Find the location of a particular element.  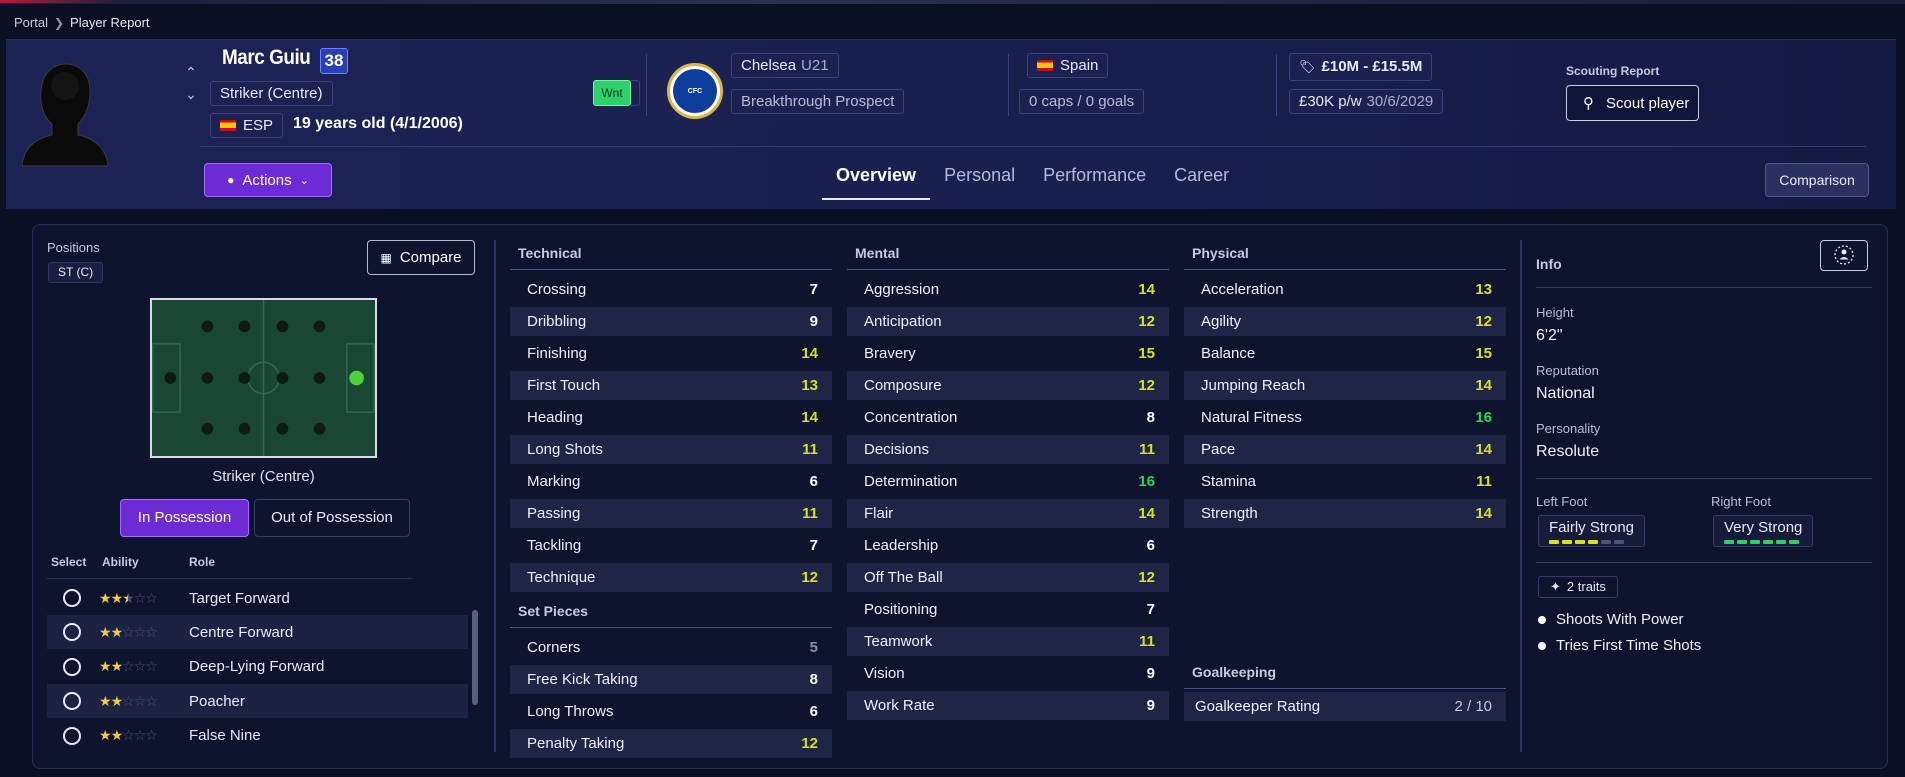

comparison-button: Comparison is located at coordinates (1817, 180).